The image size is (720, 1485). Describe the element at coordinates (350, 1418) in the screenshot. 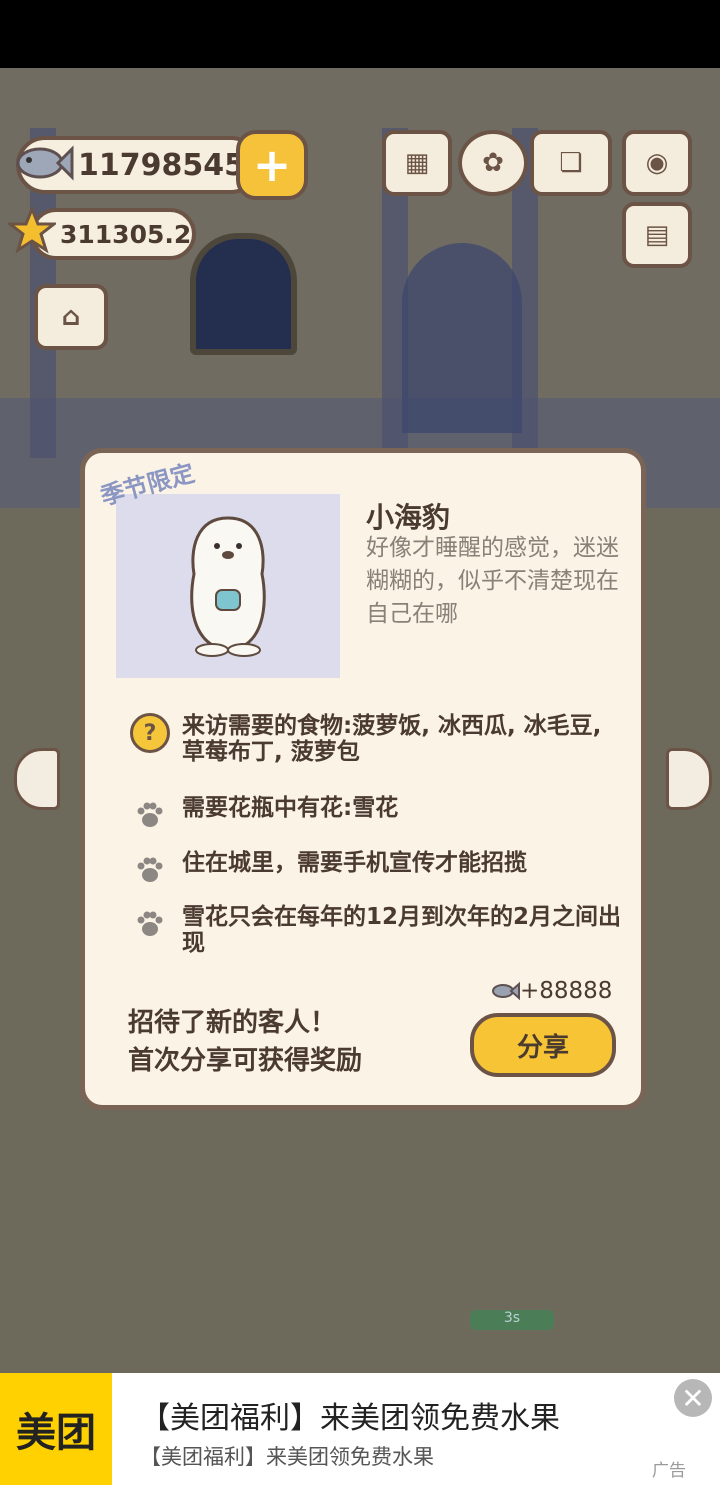

I see `ad-title: 【美团福利】来美团领免费水果` at that location.